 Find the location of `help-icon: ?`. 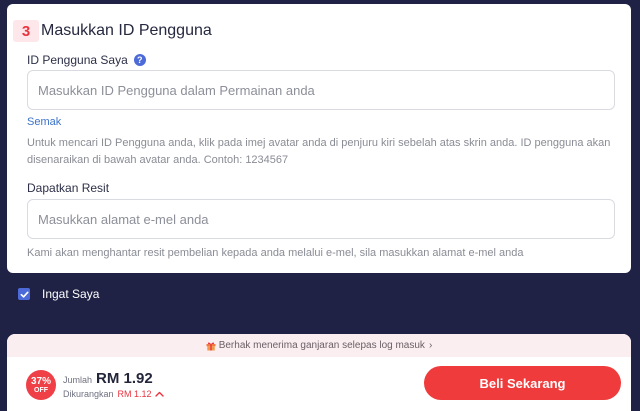

help-icon: ? is located at coordinates (139, 60).